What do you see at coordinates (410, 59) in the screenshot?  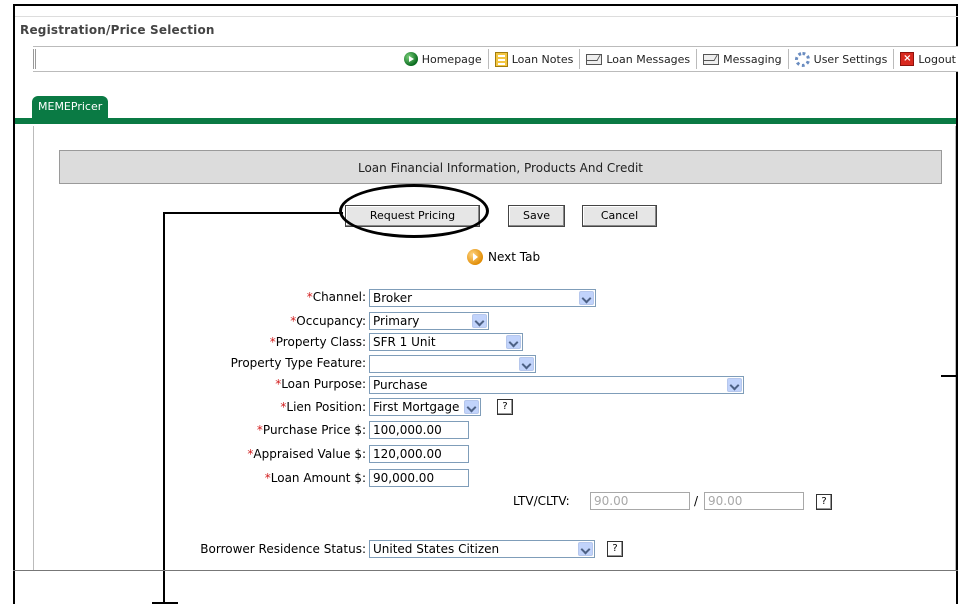 I see `home-icon` at bounding box center [410, 59].